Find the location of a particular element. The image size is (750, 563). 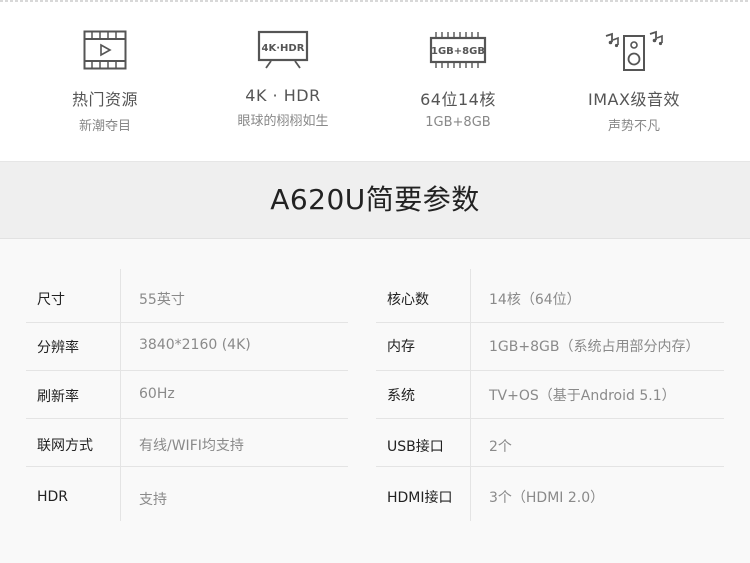

feature-title: IMAX级音效 is located at coordinates (634, 99).